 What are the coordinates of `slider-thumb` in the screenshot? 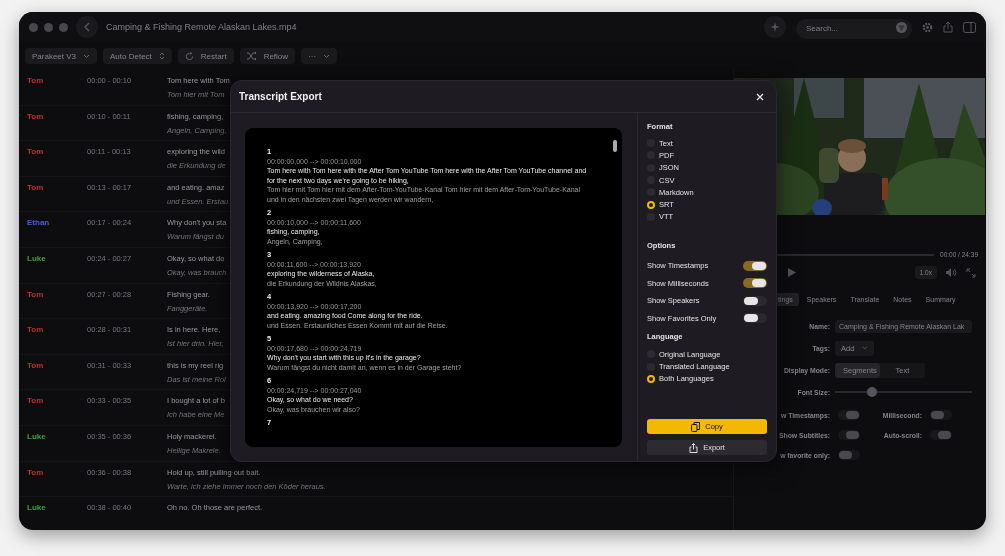 It's located at (872, 392).